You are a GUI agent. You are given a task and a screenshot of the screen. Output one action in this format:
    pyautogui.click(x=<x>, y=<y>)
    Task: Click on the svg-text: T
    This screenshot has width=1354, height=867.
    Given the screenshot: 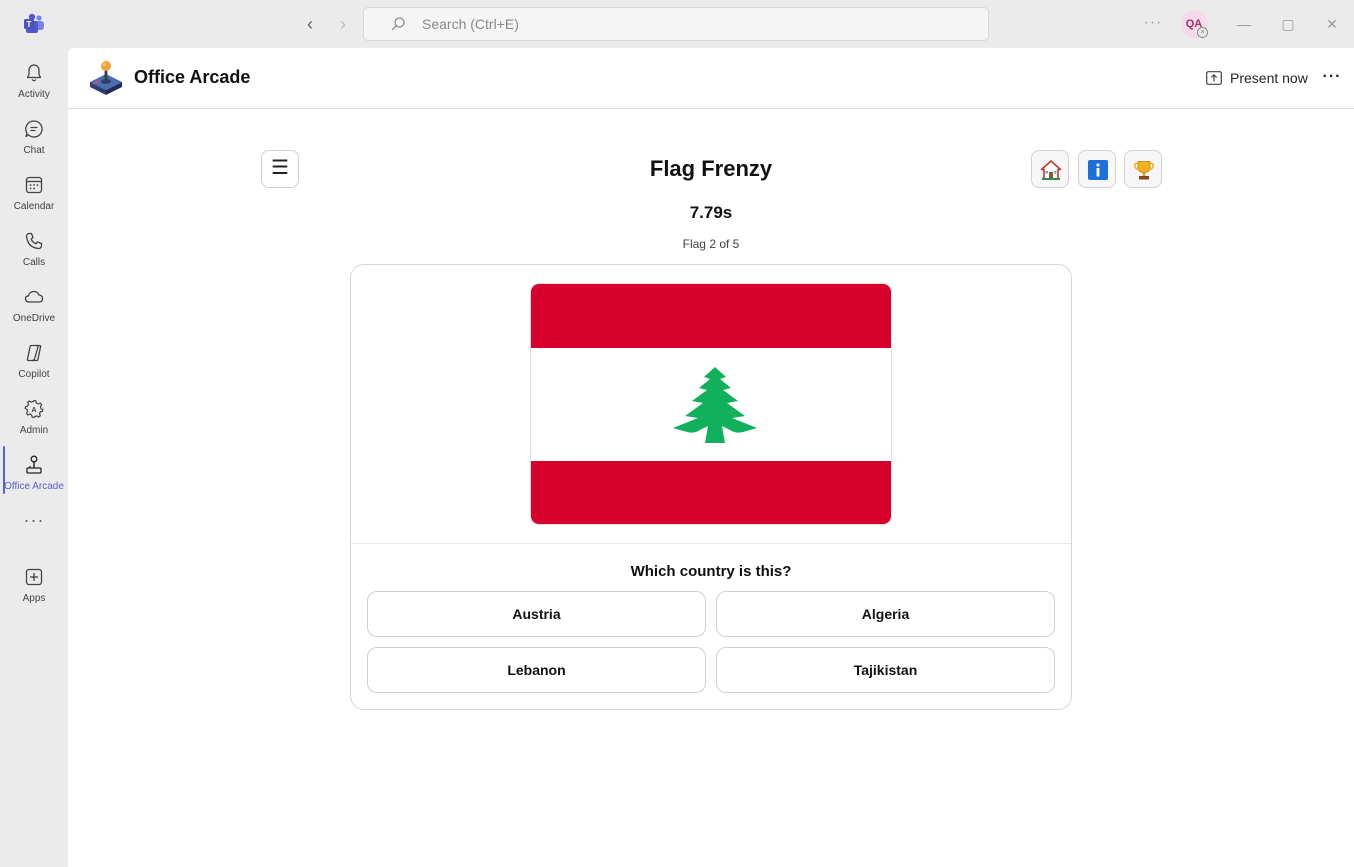 What is the action you would take?
    pyautogui.click(x=29, y=24)
    